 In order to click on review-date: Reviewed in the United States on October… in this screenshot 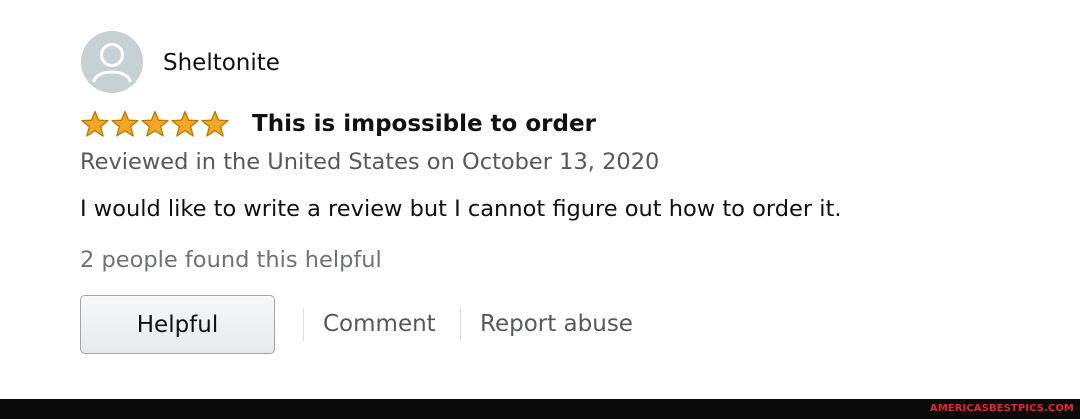, I will do `click(370, 162)`.